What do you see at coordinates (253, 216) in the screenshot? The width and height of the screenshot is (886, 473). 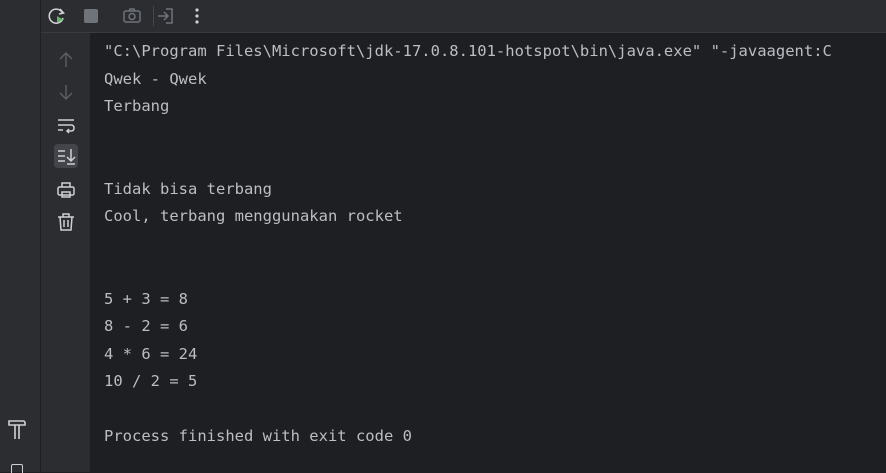 I see `console-line: Cool, terbang menggunakan rocket` at bounding box center [253, 216].